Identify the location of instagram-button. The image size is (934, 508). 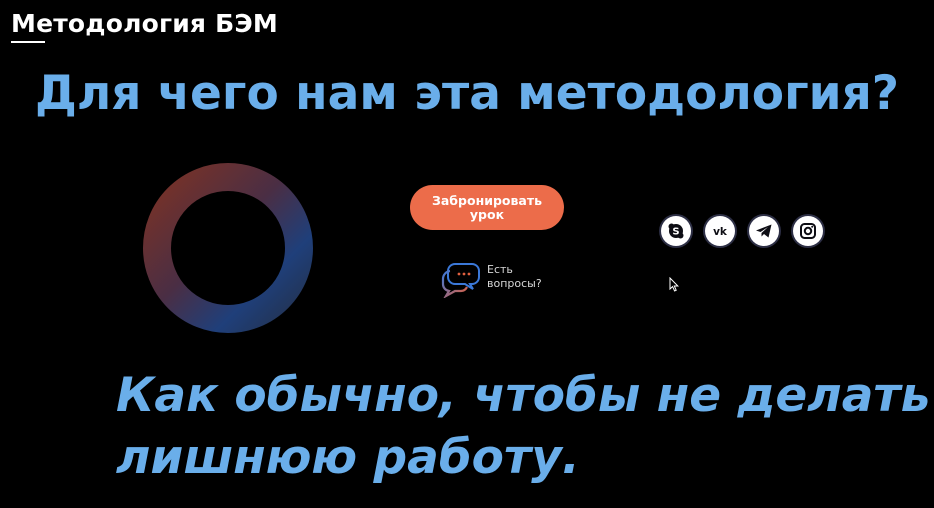
(808, 231).